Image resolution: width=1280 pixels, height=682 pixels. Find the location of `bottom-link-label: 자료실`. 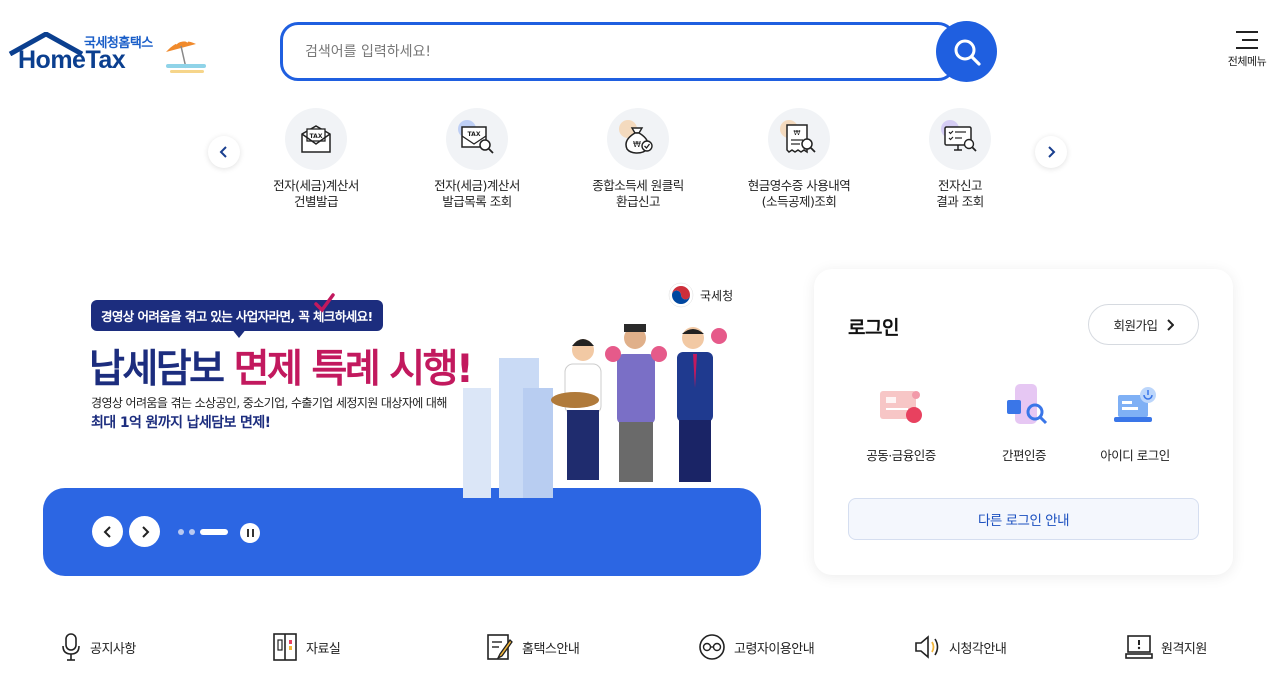

bottom-link-label: 자료실 is located at coordinates (323, 649).